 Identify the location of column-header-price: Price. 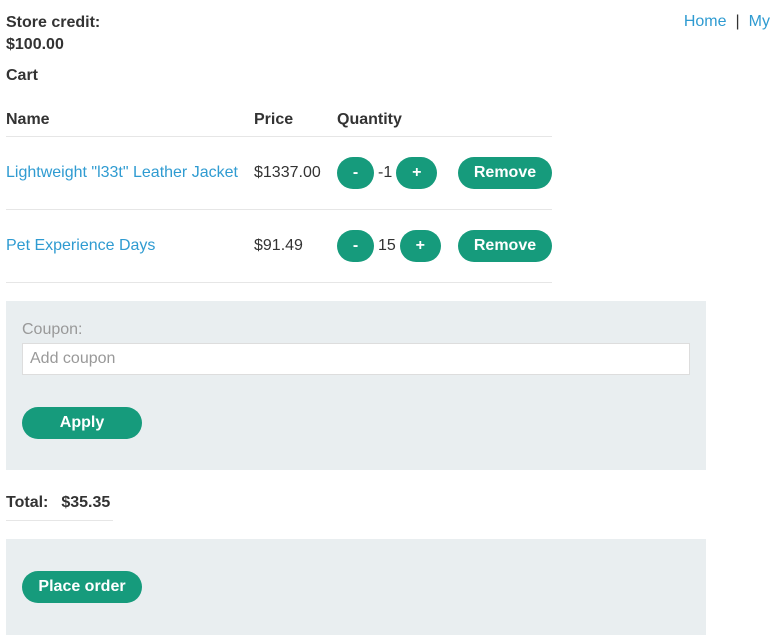
(295, 120).